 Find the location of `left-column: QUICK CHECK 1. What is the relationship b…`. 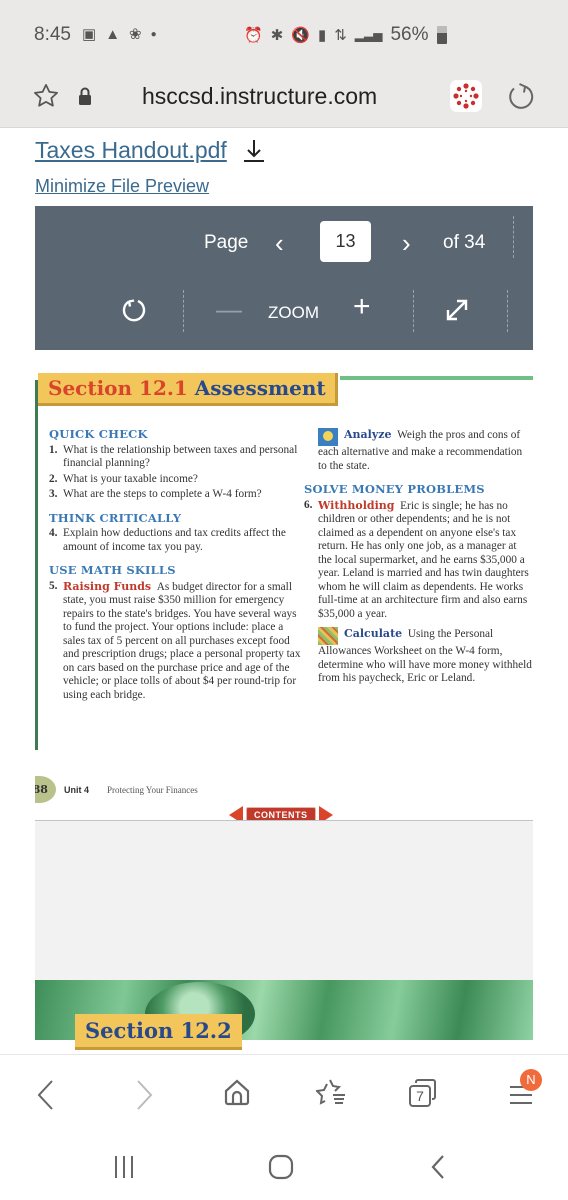

left-column: QUICK CHECK 1. What is the relationship b… is located at coordinates (176, 564).